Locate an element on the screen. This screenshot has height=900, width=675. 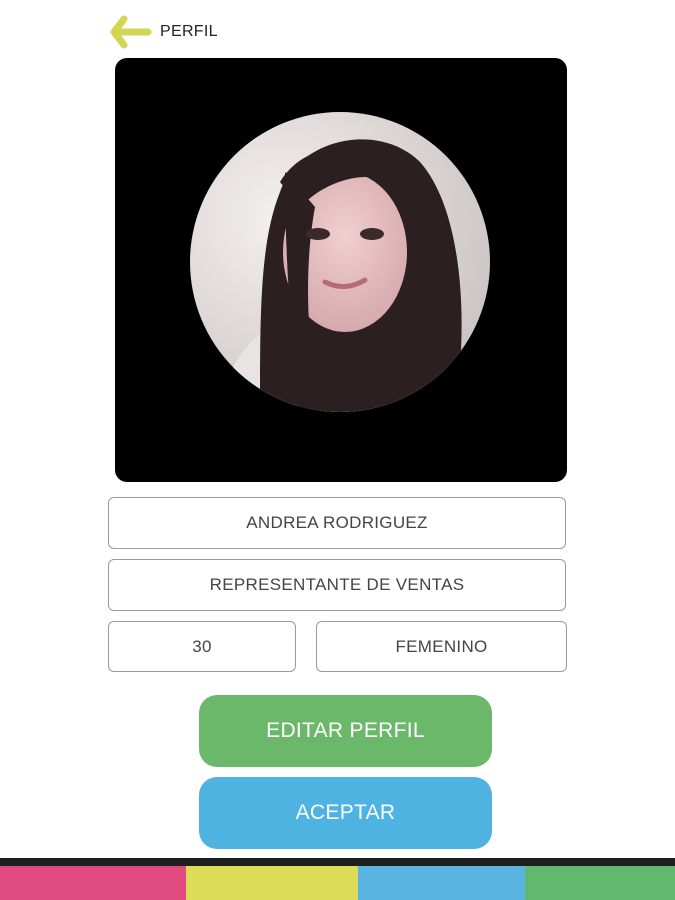
name-value: ANDREA RODRIGUEZ is located at coordinates (337, 522).